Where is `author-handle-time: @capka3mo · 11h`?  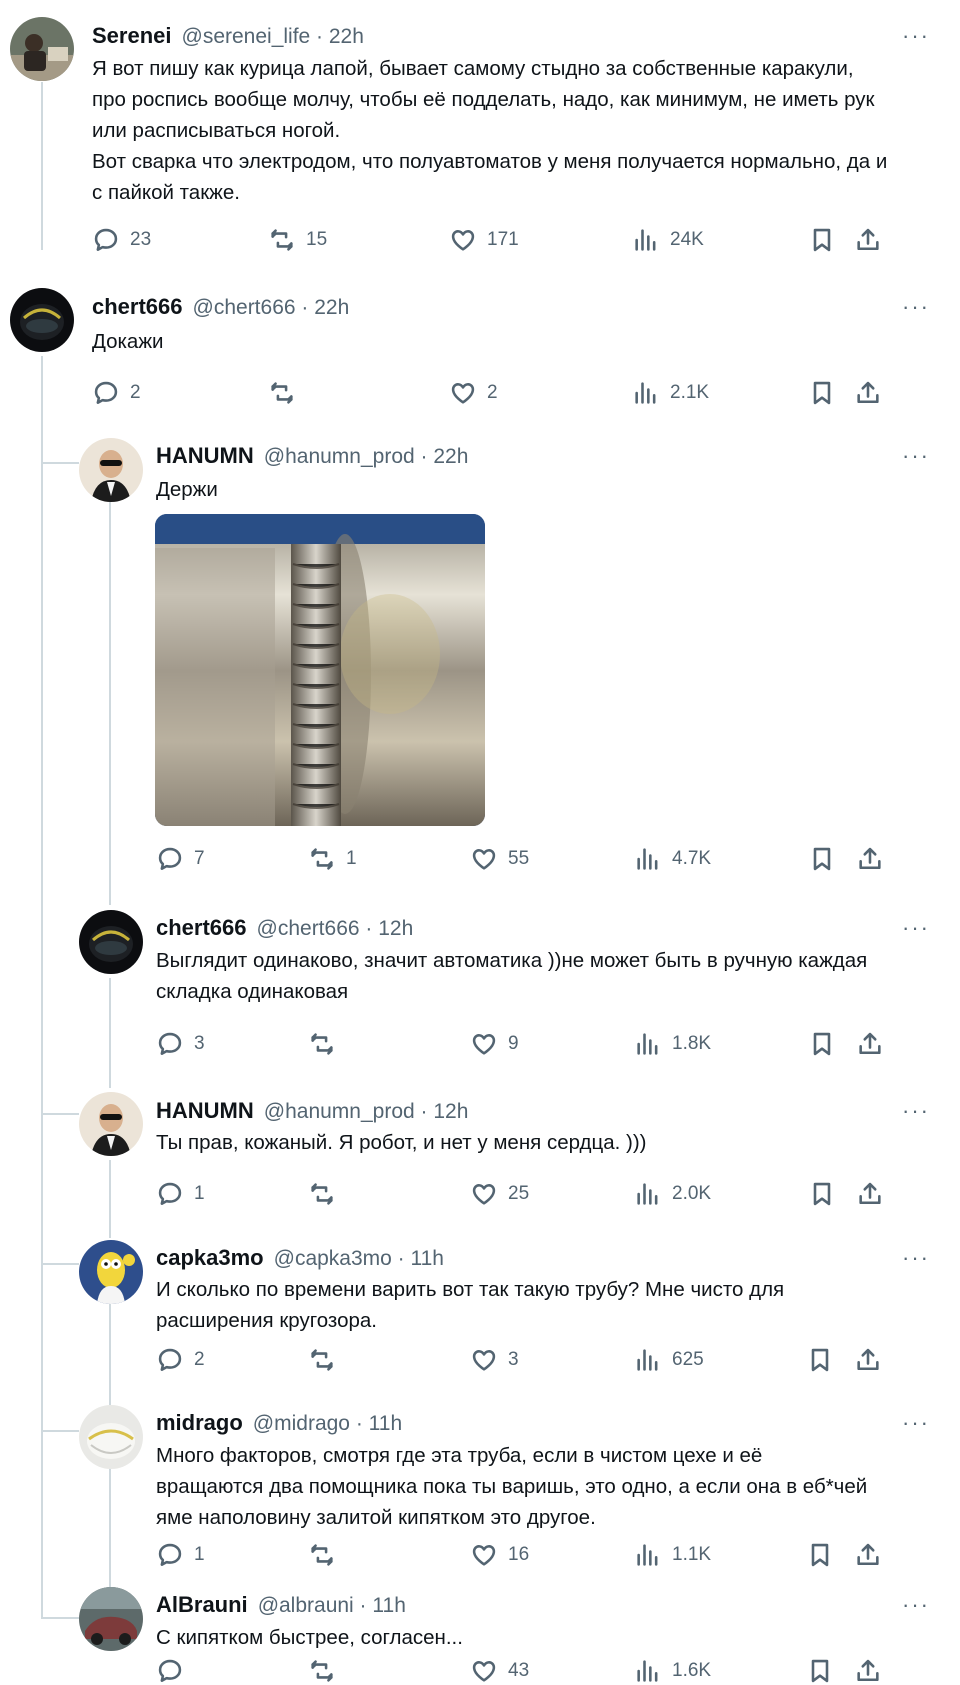 author-handle-time: @capka3mo · 11h is located at coordinates (359, 1259).